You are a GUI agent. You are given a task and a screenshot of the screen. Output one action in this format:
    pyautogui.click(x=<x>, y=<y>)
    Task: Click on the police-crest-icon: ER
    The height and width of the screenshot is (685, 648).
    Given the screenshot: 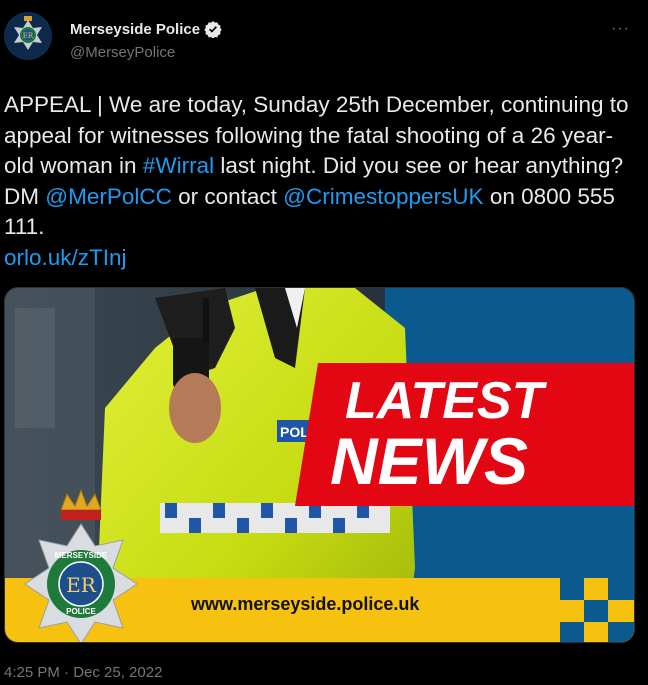 What is the action you would take?
    pyautogui.click(x=28, y=36)
    